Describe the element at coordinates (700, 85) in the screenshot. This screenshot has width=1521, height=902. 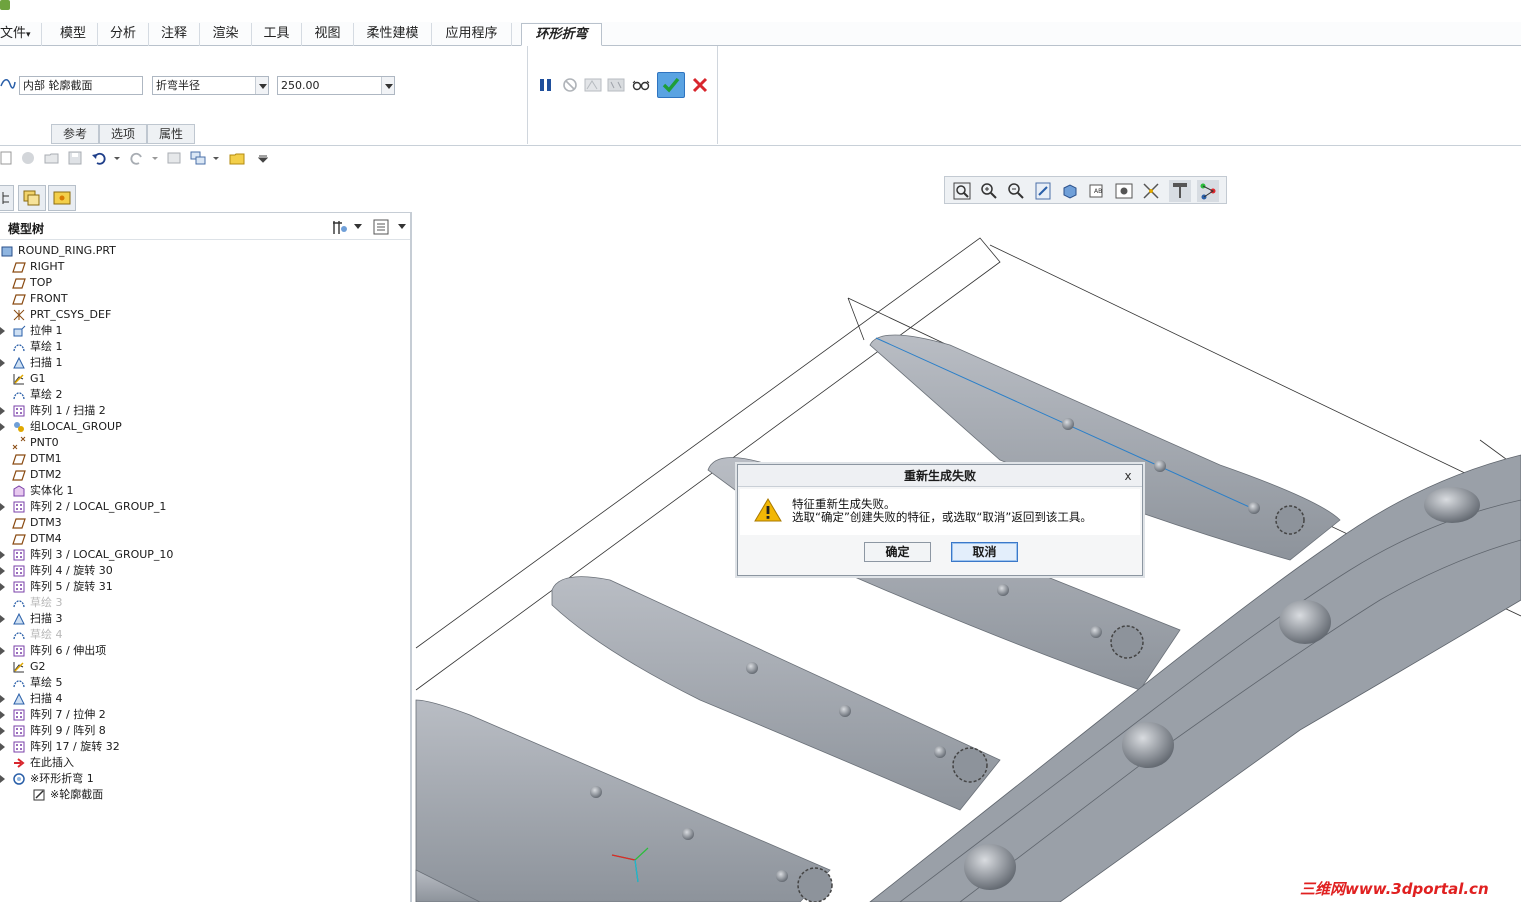
I see `cancel-x-icon` at that location.